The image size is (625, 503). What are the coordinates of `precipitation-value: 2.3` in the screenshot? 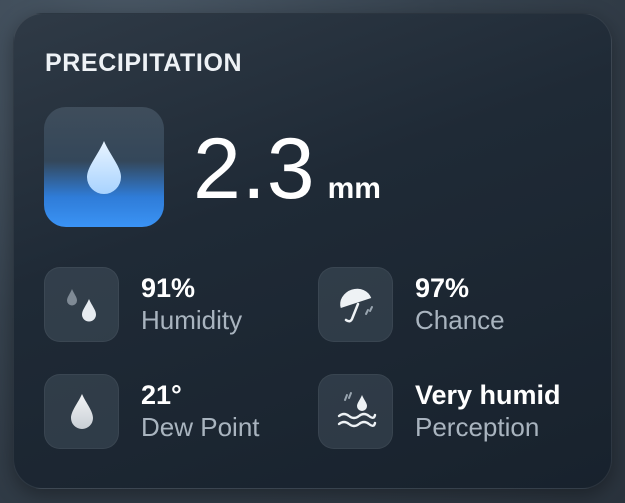 It's located at (254, 169).